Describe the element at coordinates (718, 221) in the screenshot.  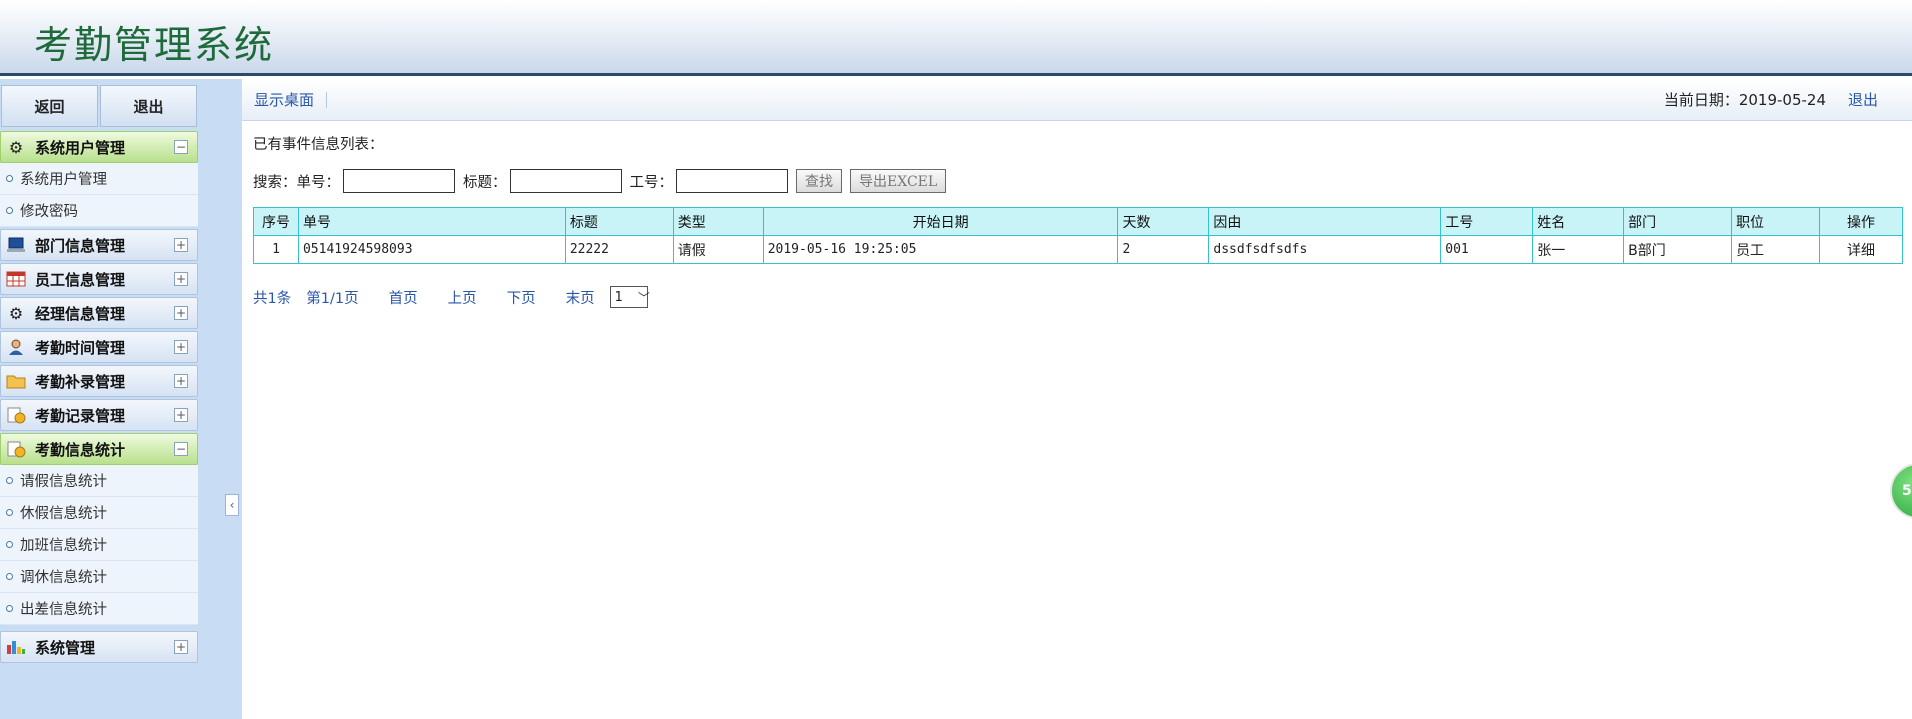
I see `col-header: 类型` at that location.